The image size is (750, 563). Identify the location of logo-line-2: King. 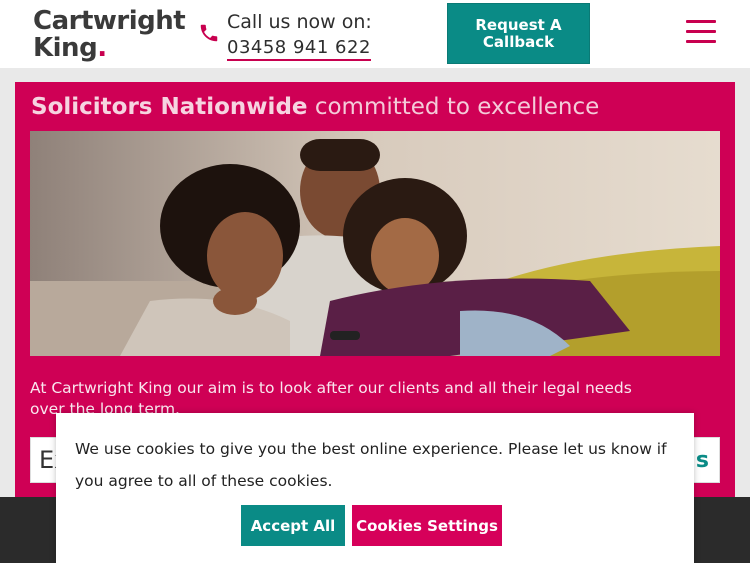
(65, 48).